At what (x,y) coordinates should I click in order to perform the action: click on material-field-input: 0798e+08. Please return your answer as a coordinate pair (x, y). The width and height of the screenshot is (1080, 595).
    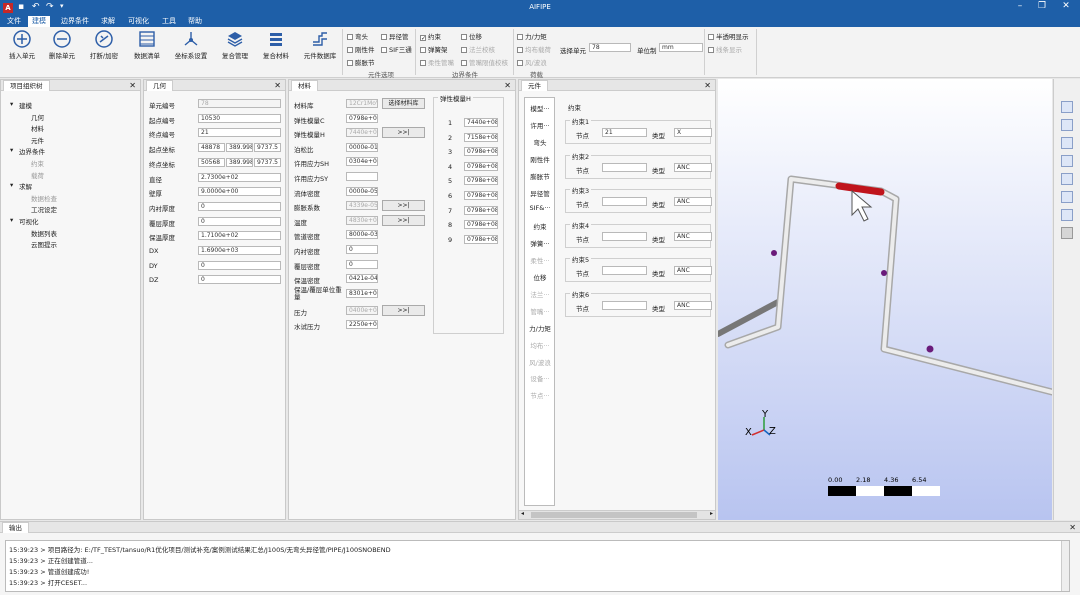
    Looking at the image, I should click on (362, 118).